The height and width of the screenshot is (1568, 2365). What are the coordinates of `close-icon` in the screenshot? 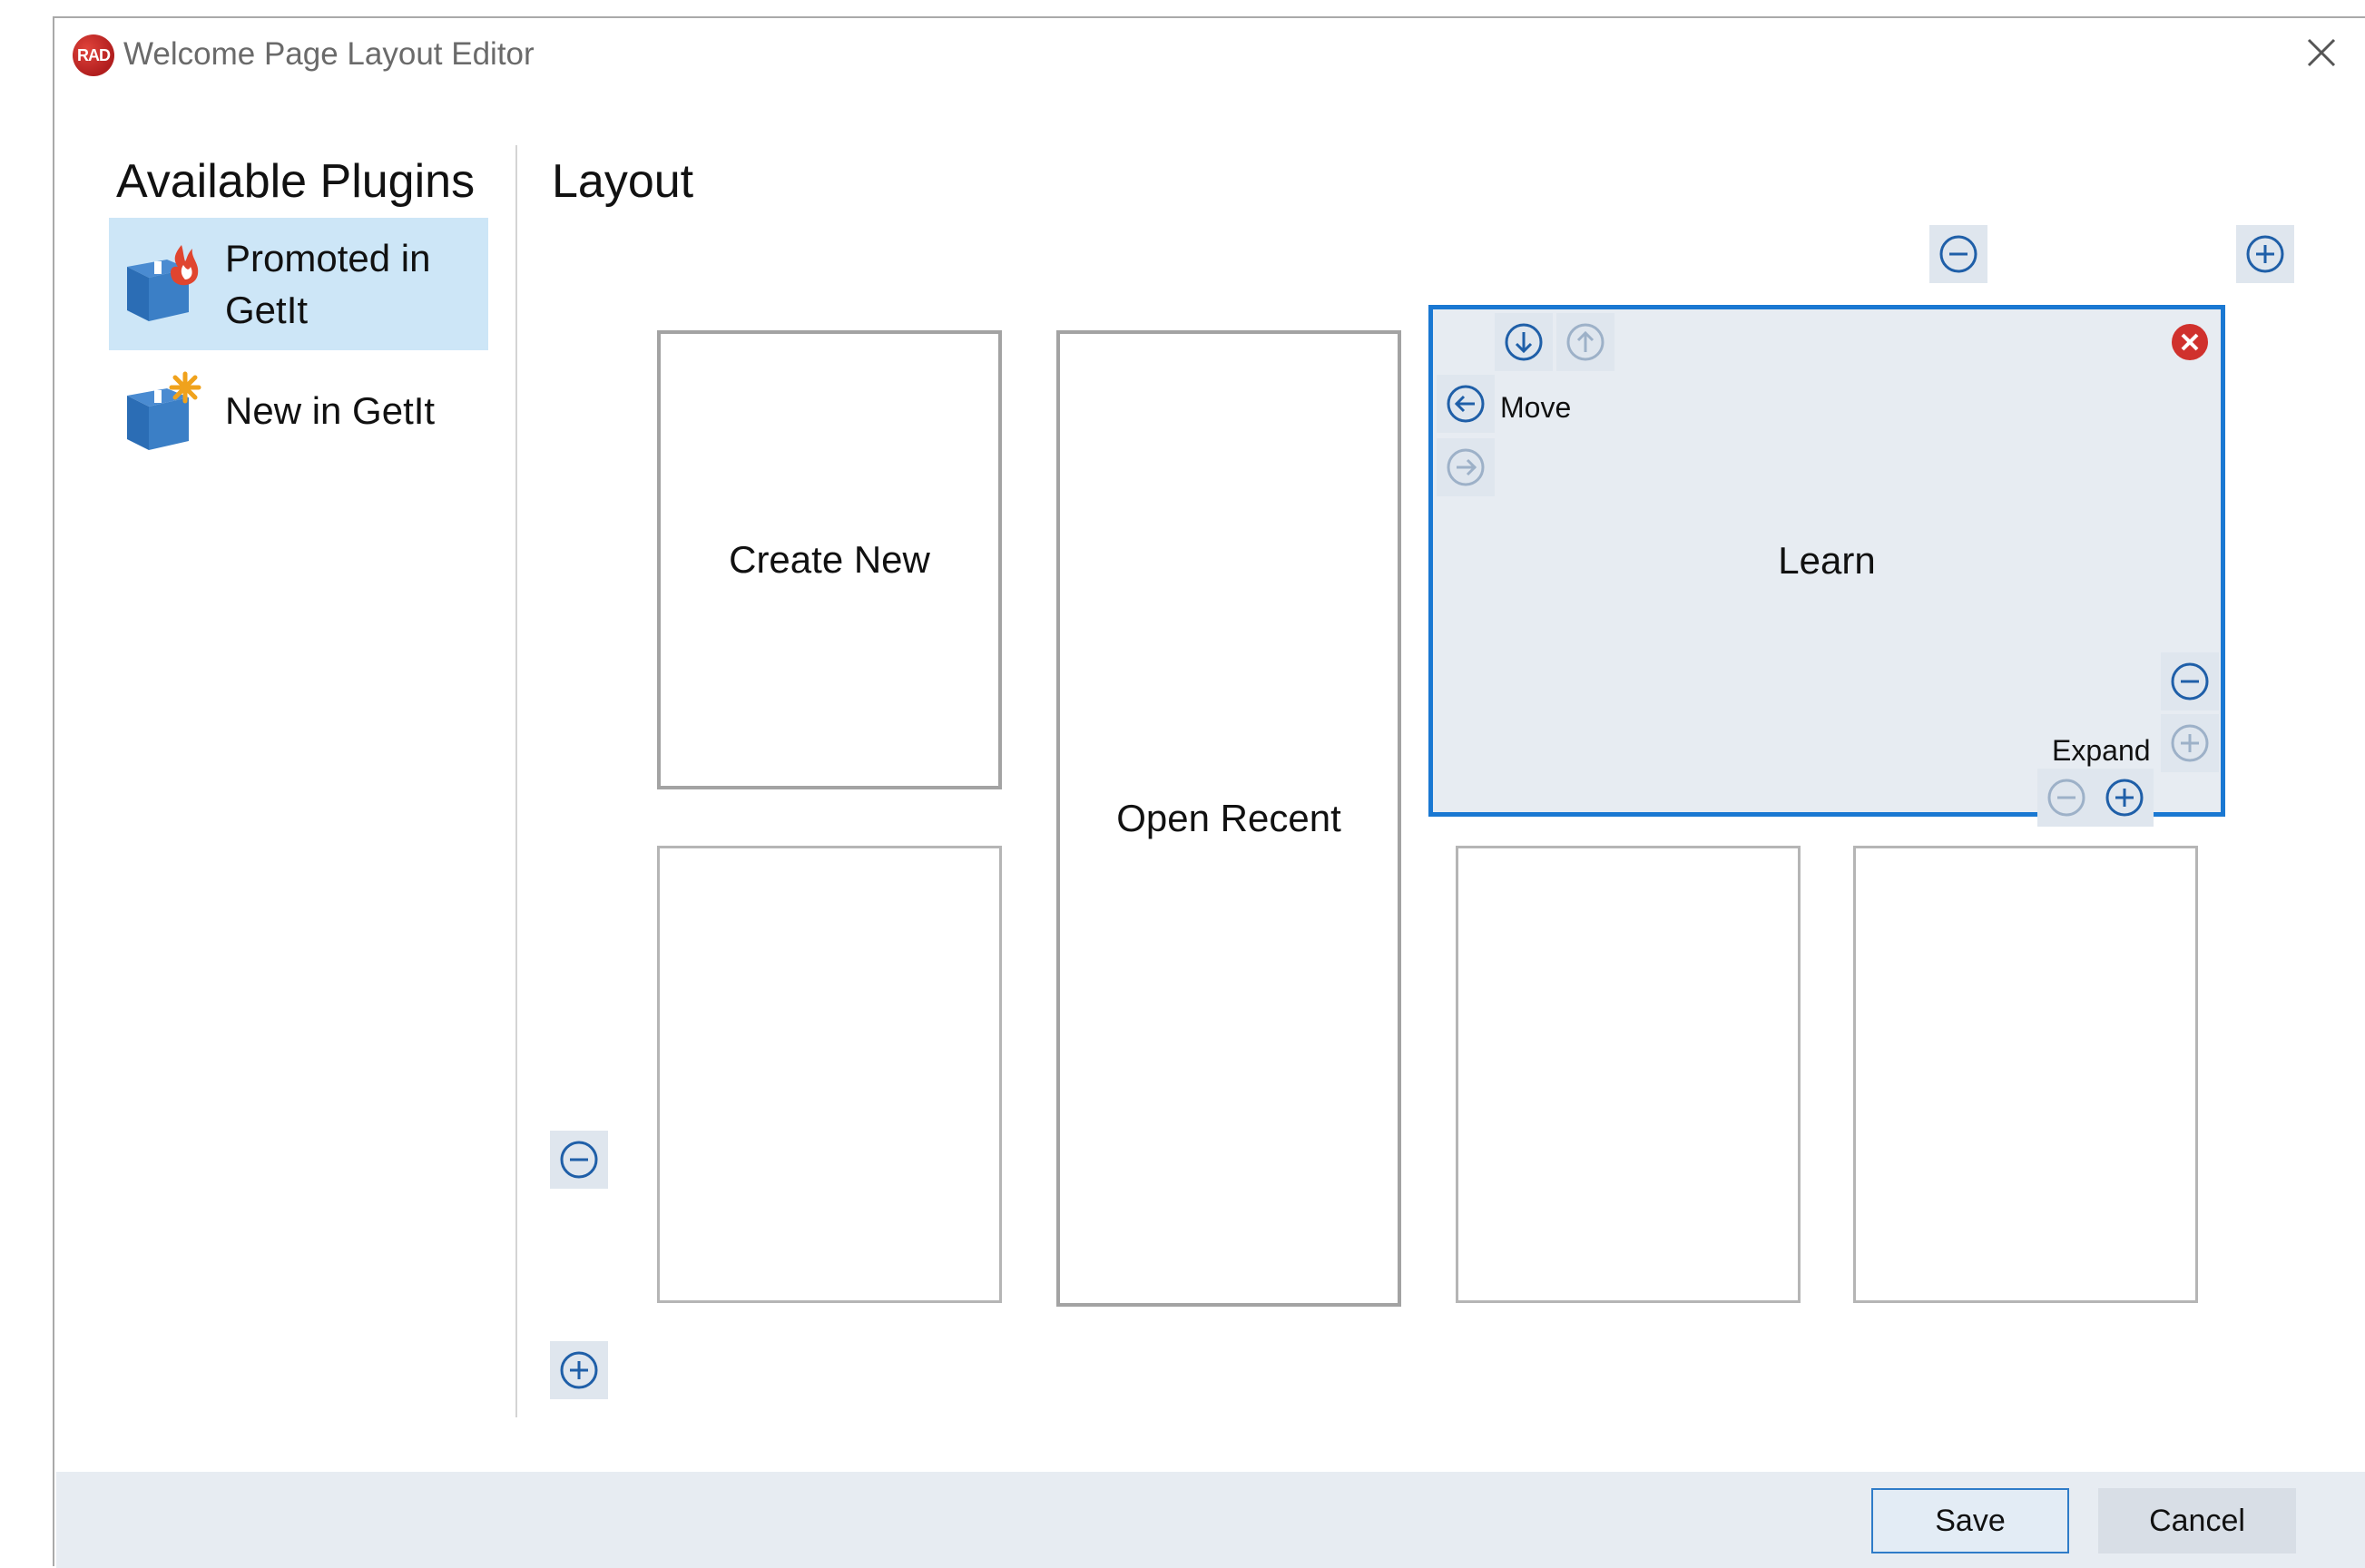 It's located at (2322, 52).